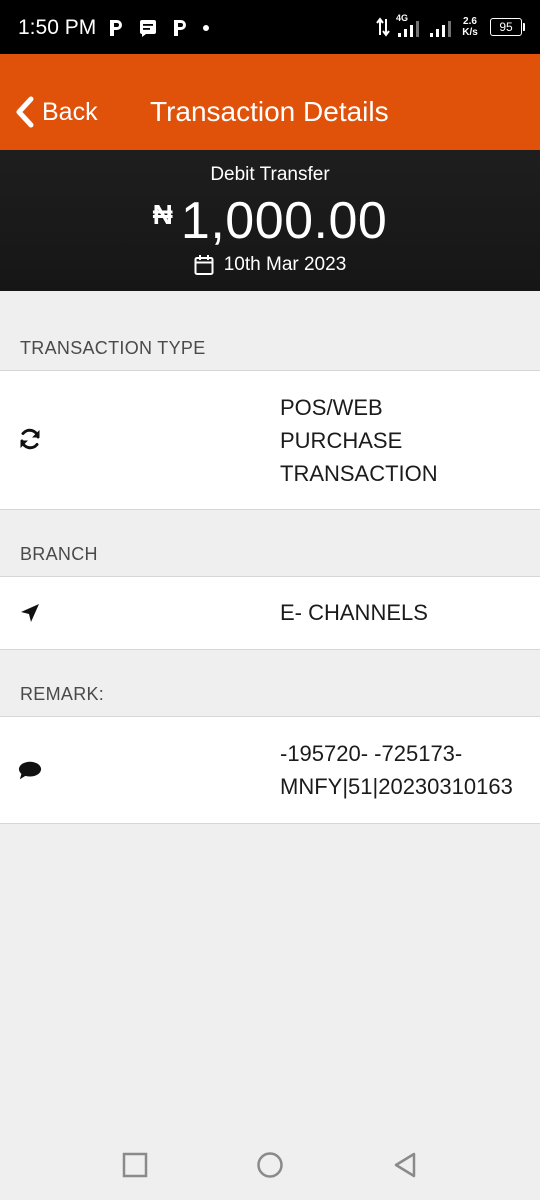 This screenshot has width=540, height=1200. I want to click on system-nav-bar, so click(270, 1164).